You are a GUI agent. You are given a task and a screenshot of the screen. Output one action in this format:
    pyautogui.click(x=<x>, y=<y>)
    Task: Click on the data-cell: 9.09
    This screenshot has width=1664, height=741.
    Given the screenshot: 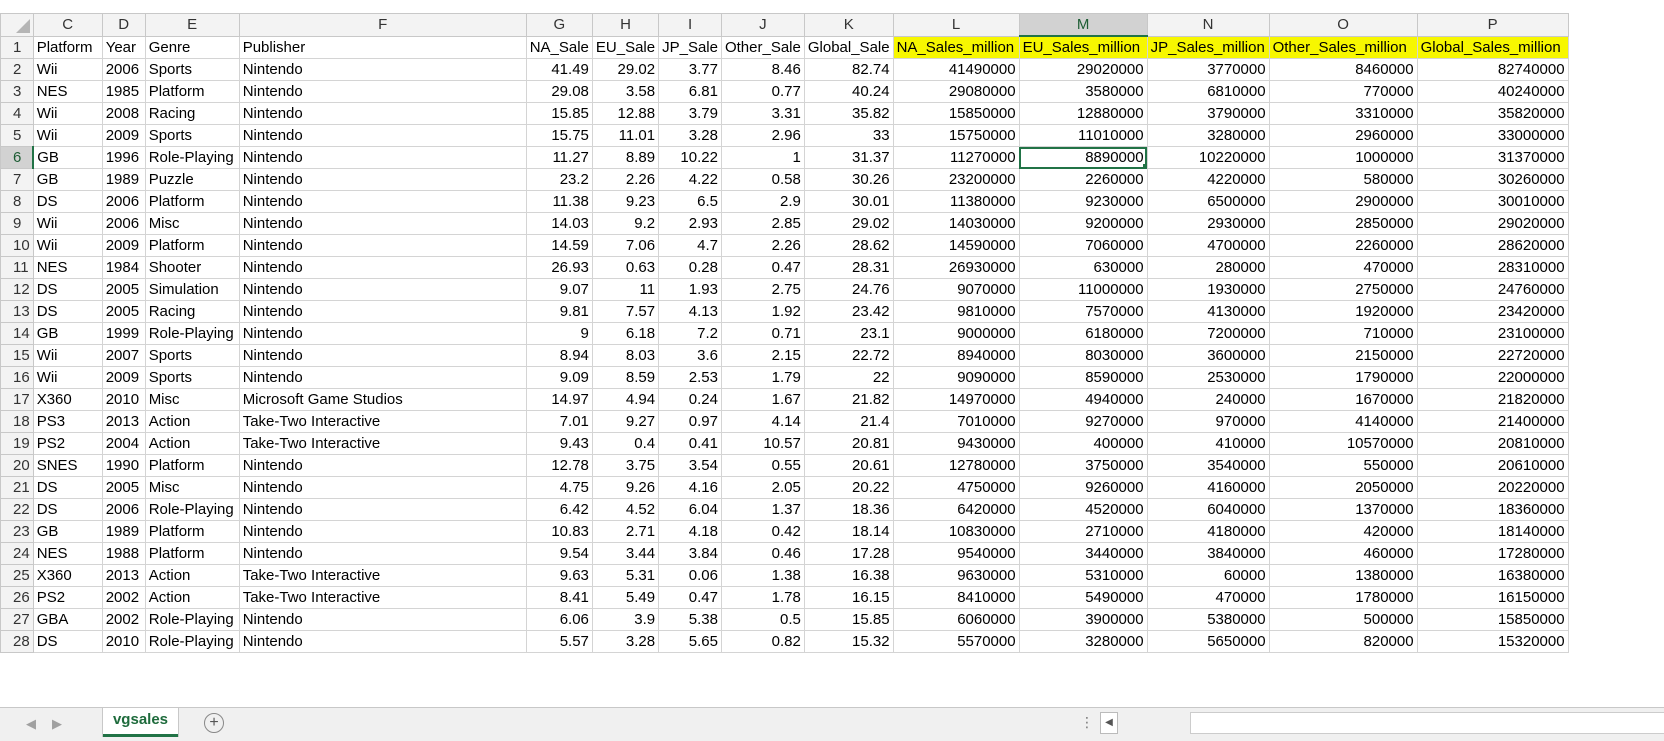 What is the action you would take?
    pyautogui.click(x=559, y=377)
    